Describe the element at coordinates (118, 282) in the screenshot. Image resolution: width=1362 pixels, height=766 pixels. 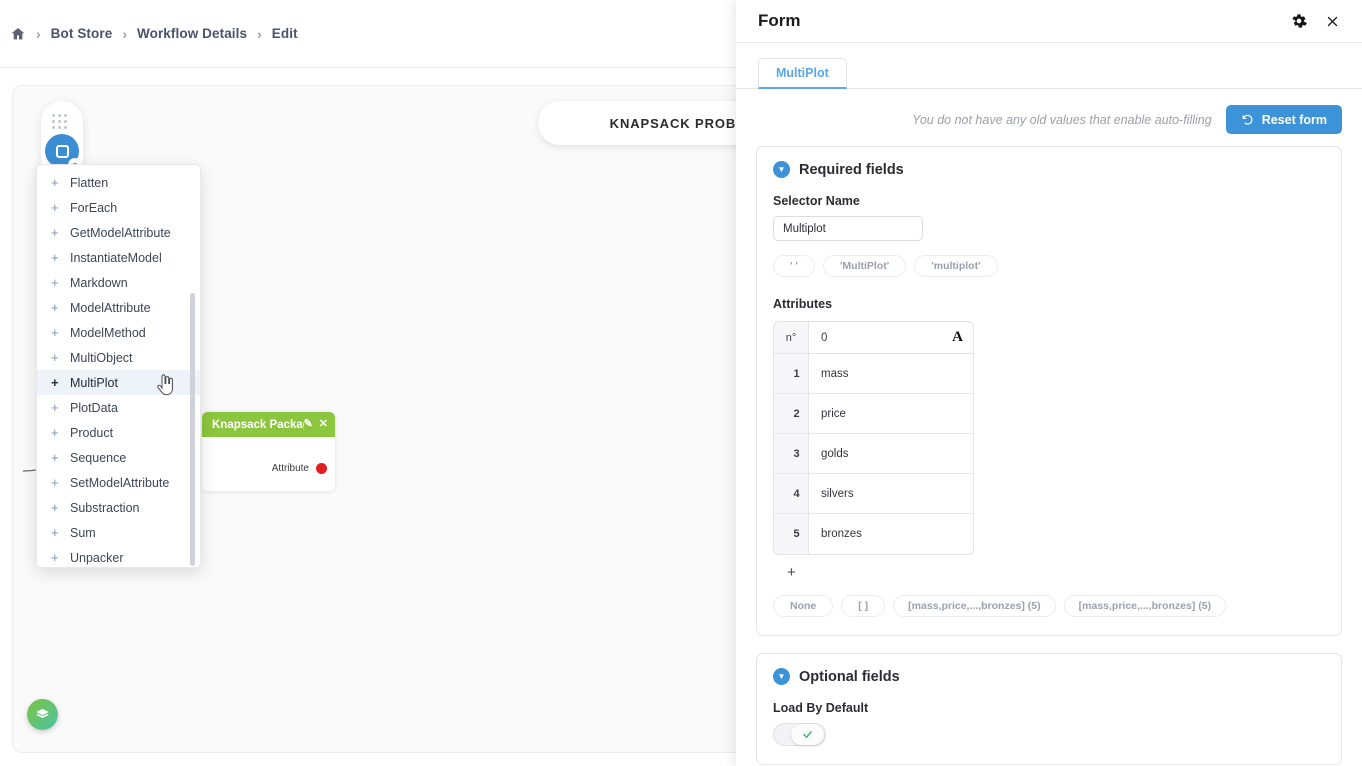
I see `menu-item-markdown: + Markdown` at that location.